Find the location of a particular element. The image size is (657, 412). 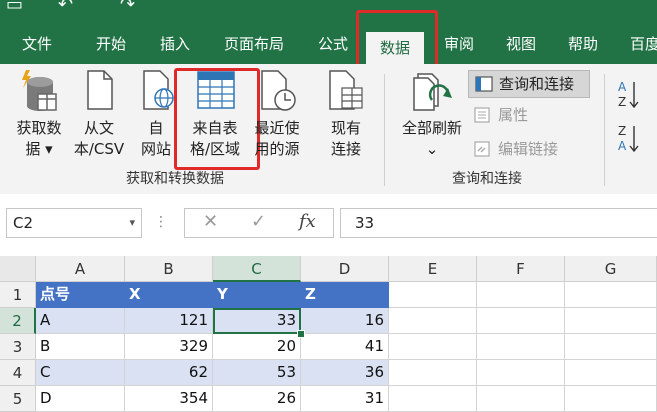

column-header-g: G is located at coordinates (611, 269).